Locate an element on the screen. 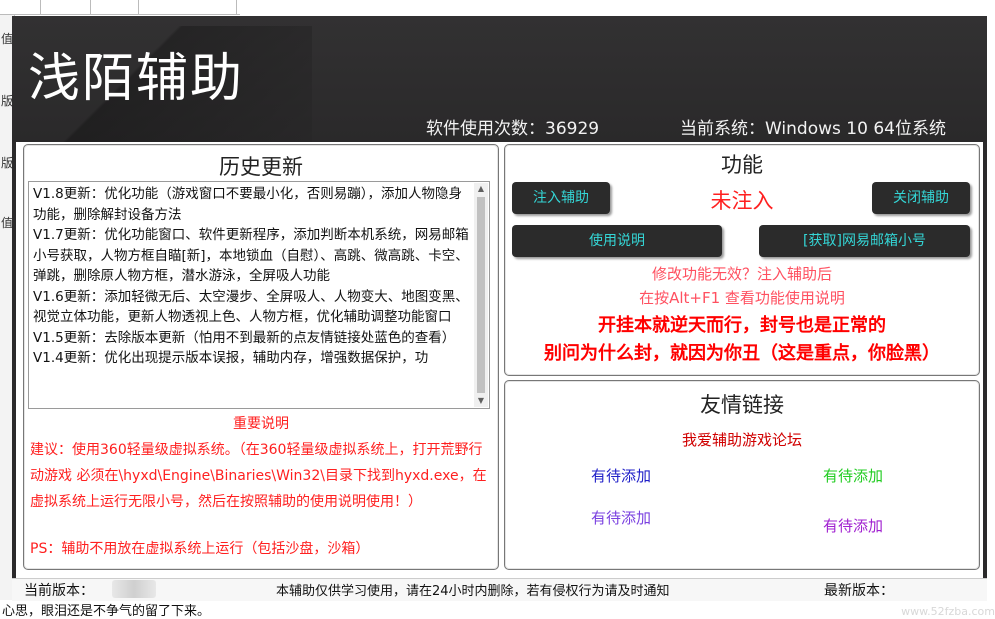 Image resolution: width=995 pixels, height=619 pixels. system-info: 当前系统：Windows 10 64位系统 is located at coordinates (813, 129).